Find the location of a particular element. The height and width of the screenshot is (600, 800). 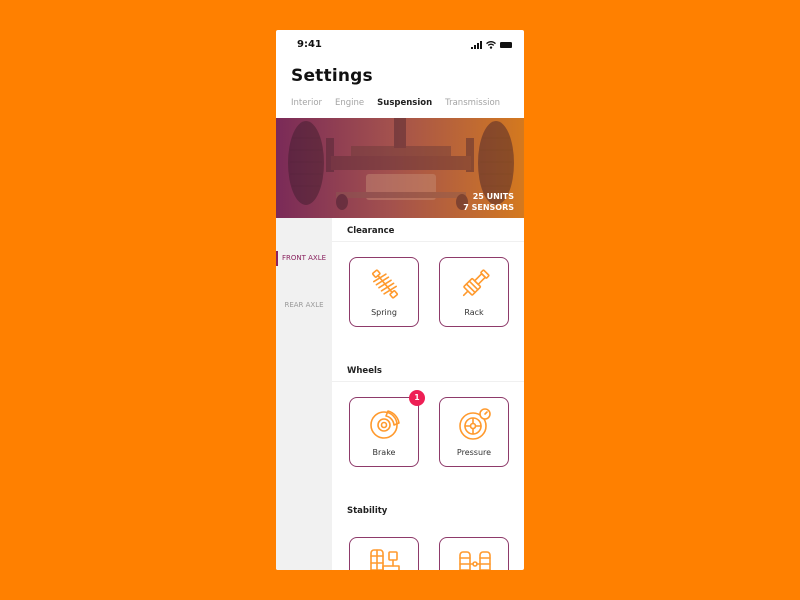

category-tabs: Interior Engine Suspension Transmission is located at coordinates (402, 103).